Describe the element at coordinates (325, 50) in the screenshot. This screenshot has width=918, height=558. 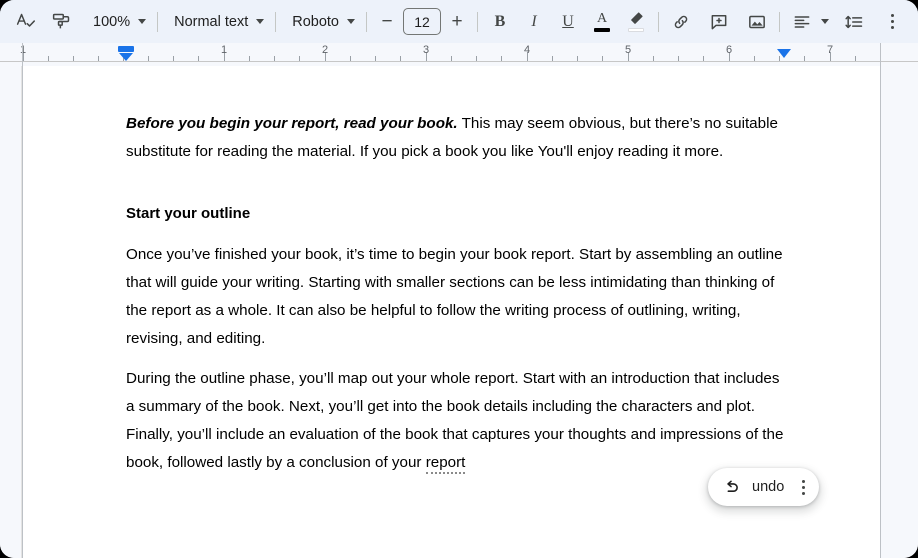
I see `ruler-number: 2` at that location.